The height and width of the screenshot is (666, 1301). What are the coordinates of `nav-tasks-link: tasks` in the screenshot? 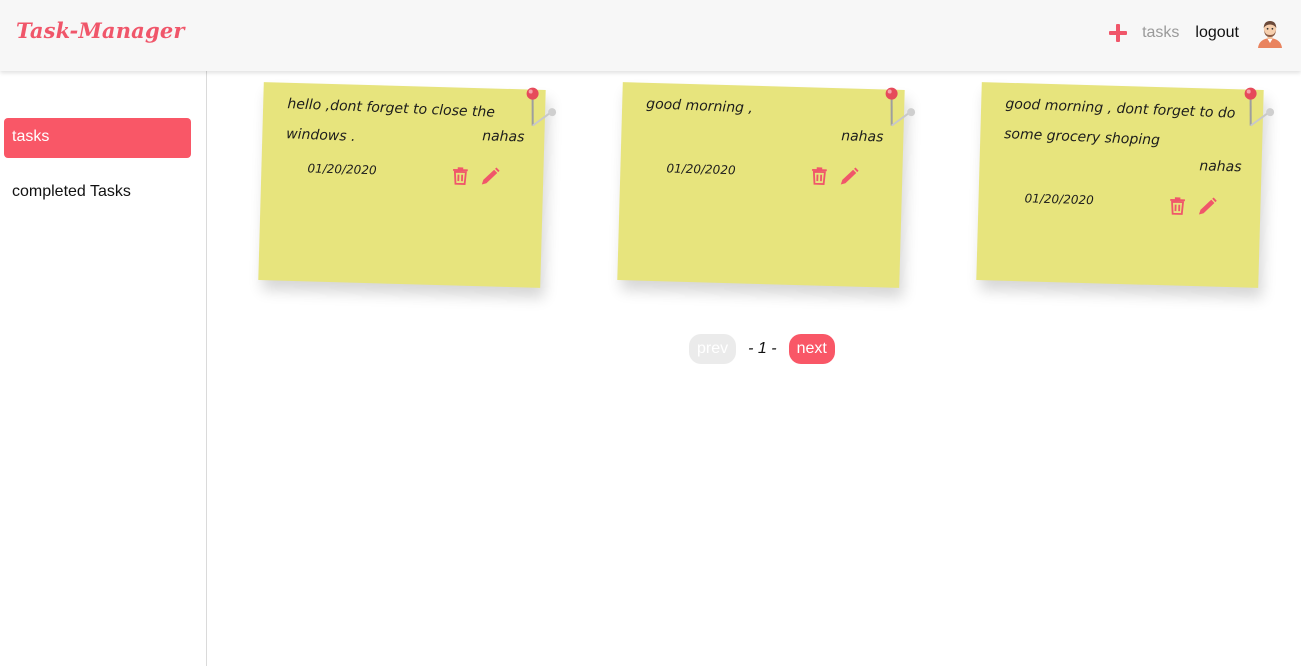 It's located at (1160, 33).